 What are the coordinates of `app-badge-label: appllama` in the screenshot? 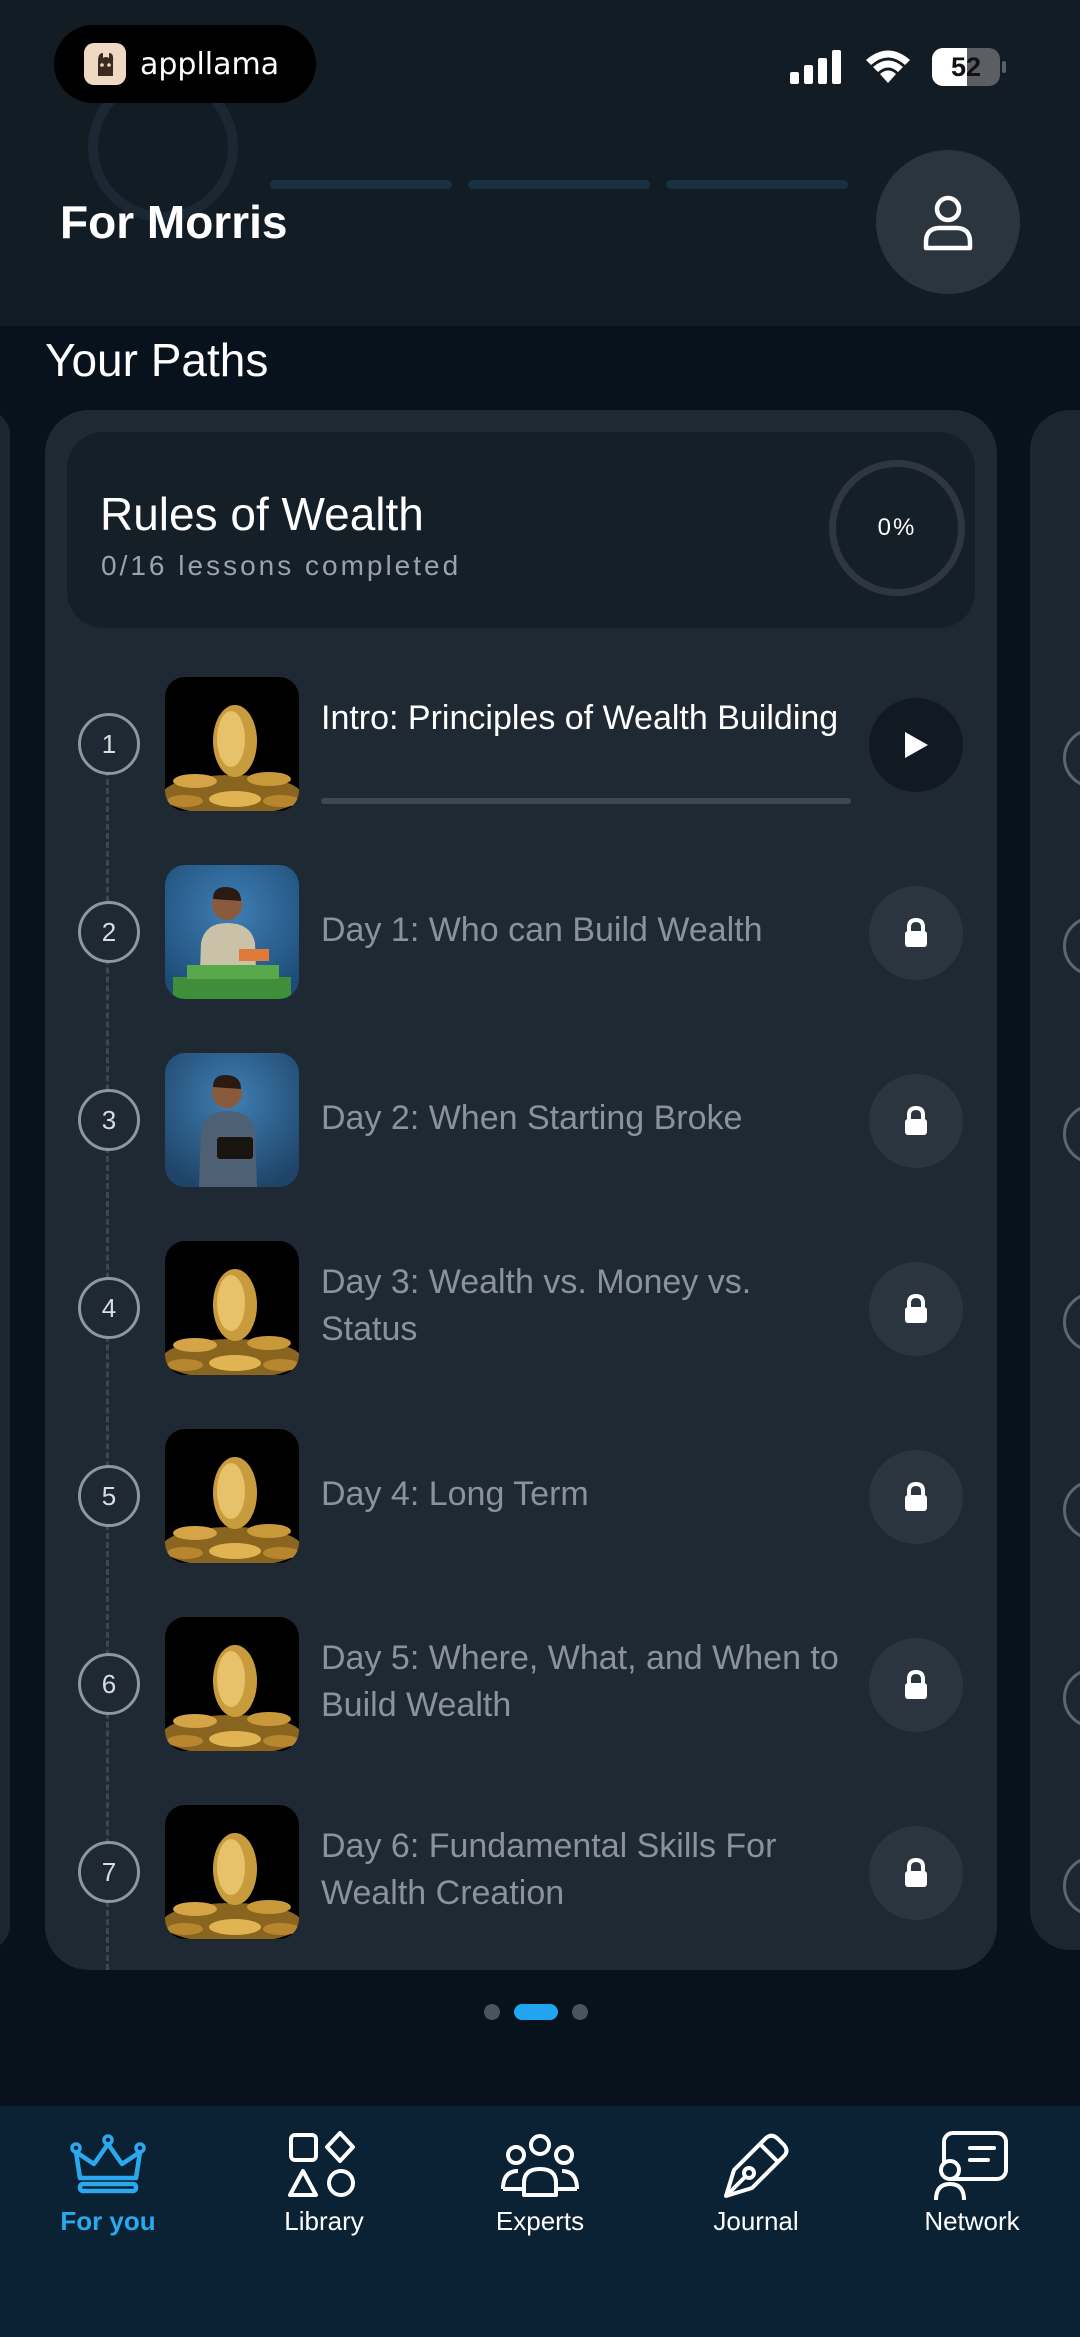 It's located at (210, 64).